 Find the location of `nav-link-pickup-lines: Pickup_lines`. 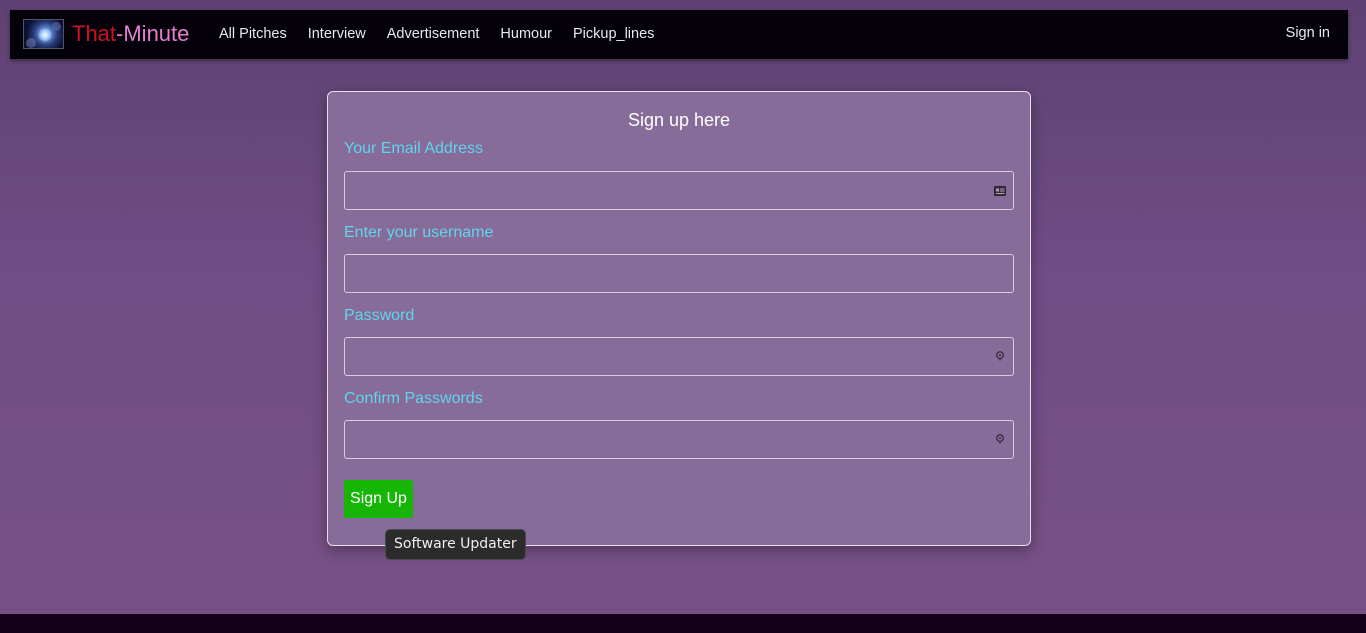

nav-link-pickup-lines: Pickup_lines is located at coordinates (613, 34).